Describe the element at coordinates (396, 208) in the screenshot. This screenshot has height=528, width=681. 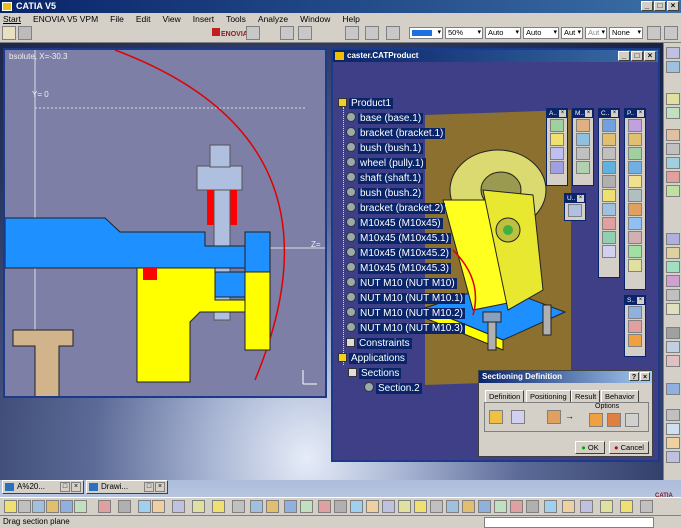
I see `tree-node-part: bracket (bracket.2)` at that location.